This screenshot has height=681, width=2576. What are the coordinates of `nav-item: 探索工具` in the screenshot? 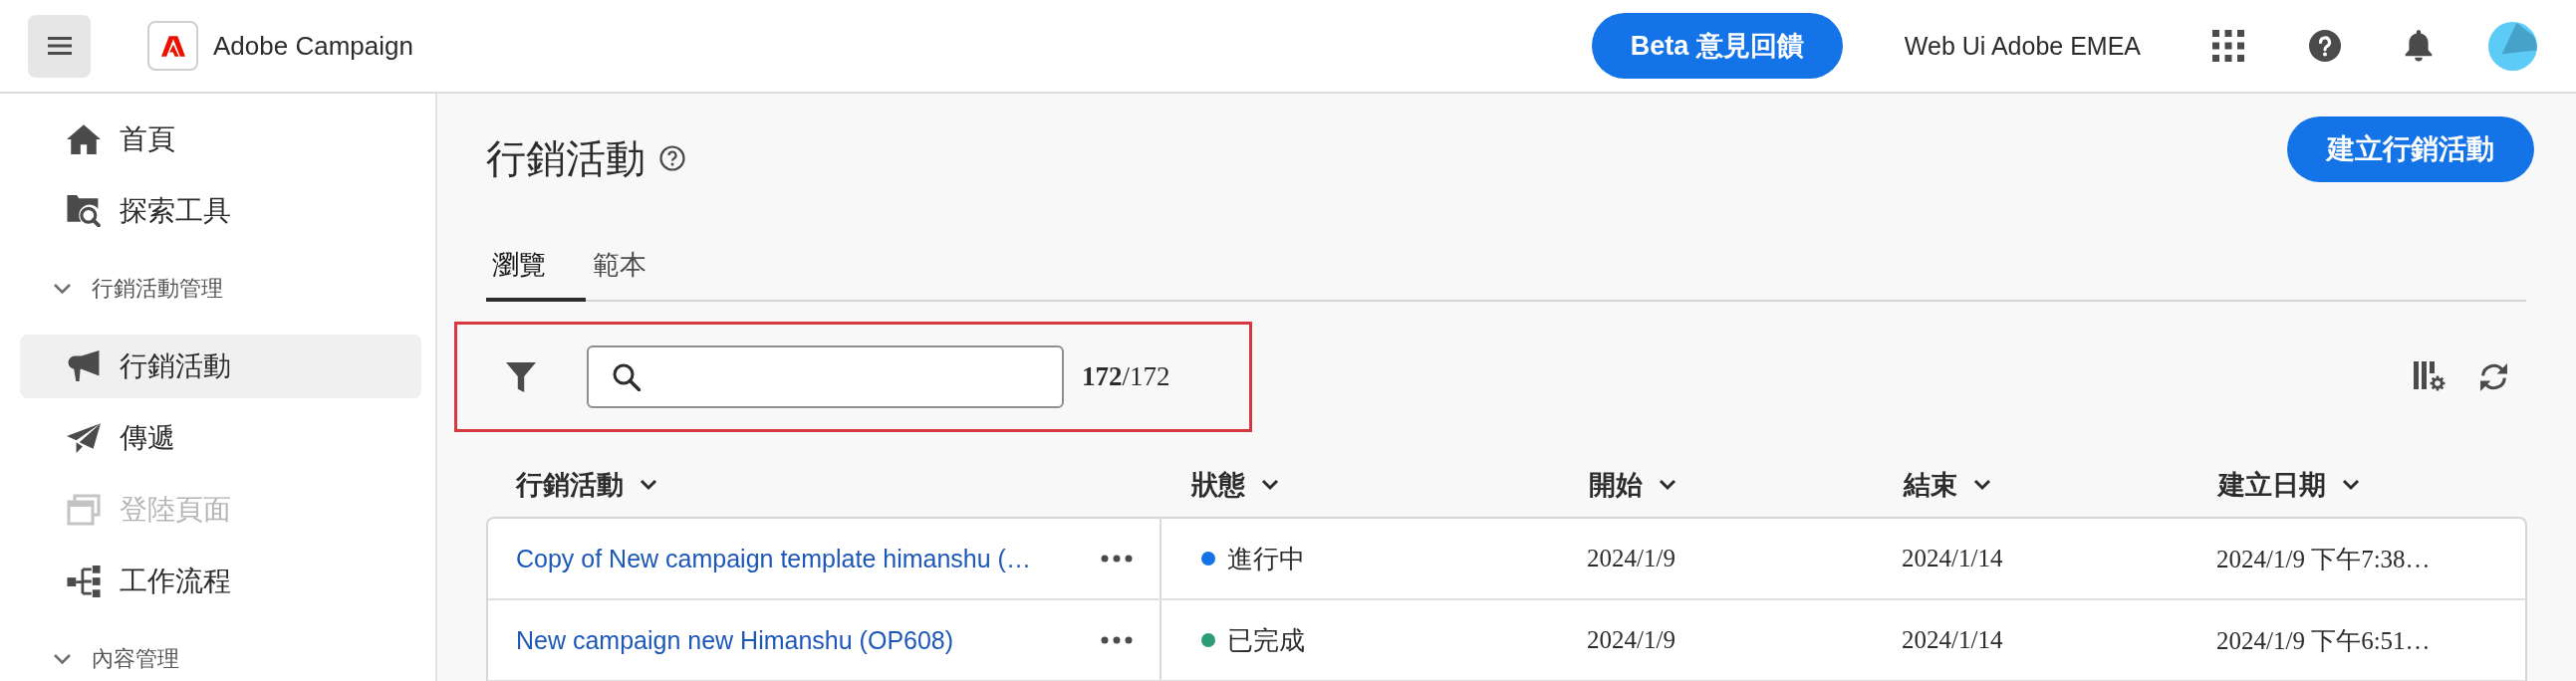 It's located at (220, 211).